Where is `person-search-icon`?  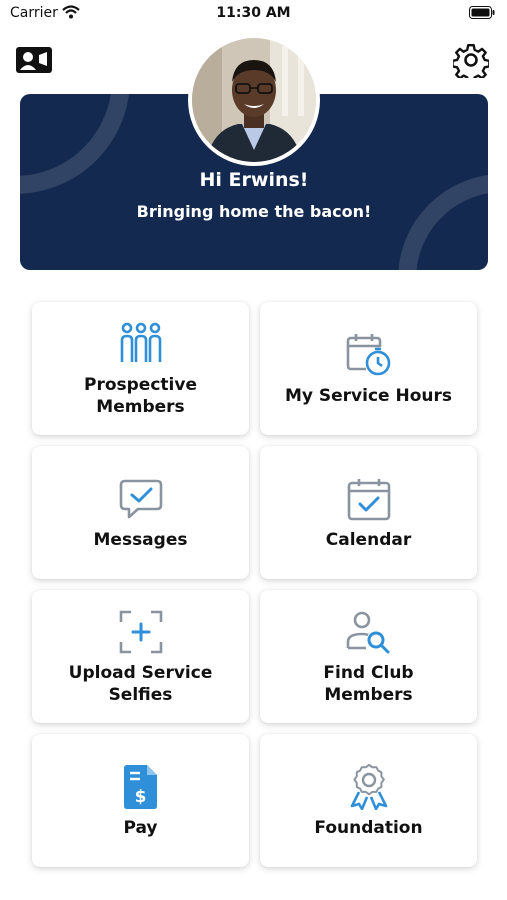 person-search-icon is located at coordinates (367, 632).